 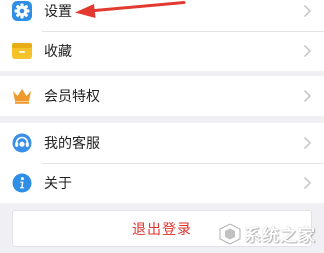 I want to click on info-icon, so click(x=22, y=183).